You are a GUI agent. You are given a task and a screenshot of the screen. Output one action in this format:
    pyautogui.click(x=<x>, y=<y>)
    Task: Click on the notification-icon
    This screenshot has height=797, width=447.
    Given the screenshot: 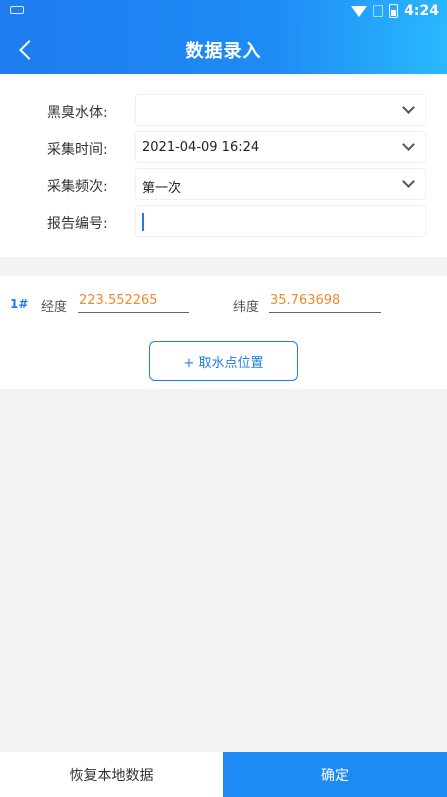 What is the action you would take?
    pyautogui.click(x=17, y=10)
    